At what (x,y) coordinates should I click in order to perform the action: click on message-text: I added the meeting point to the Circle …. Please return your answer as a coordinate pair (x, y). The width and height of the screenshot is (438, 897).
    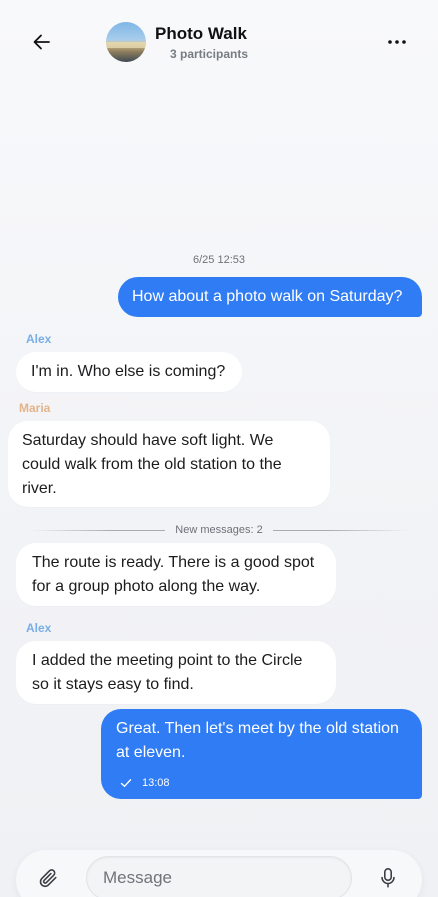
    Looking at the image, I should click on (167, 672).